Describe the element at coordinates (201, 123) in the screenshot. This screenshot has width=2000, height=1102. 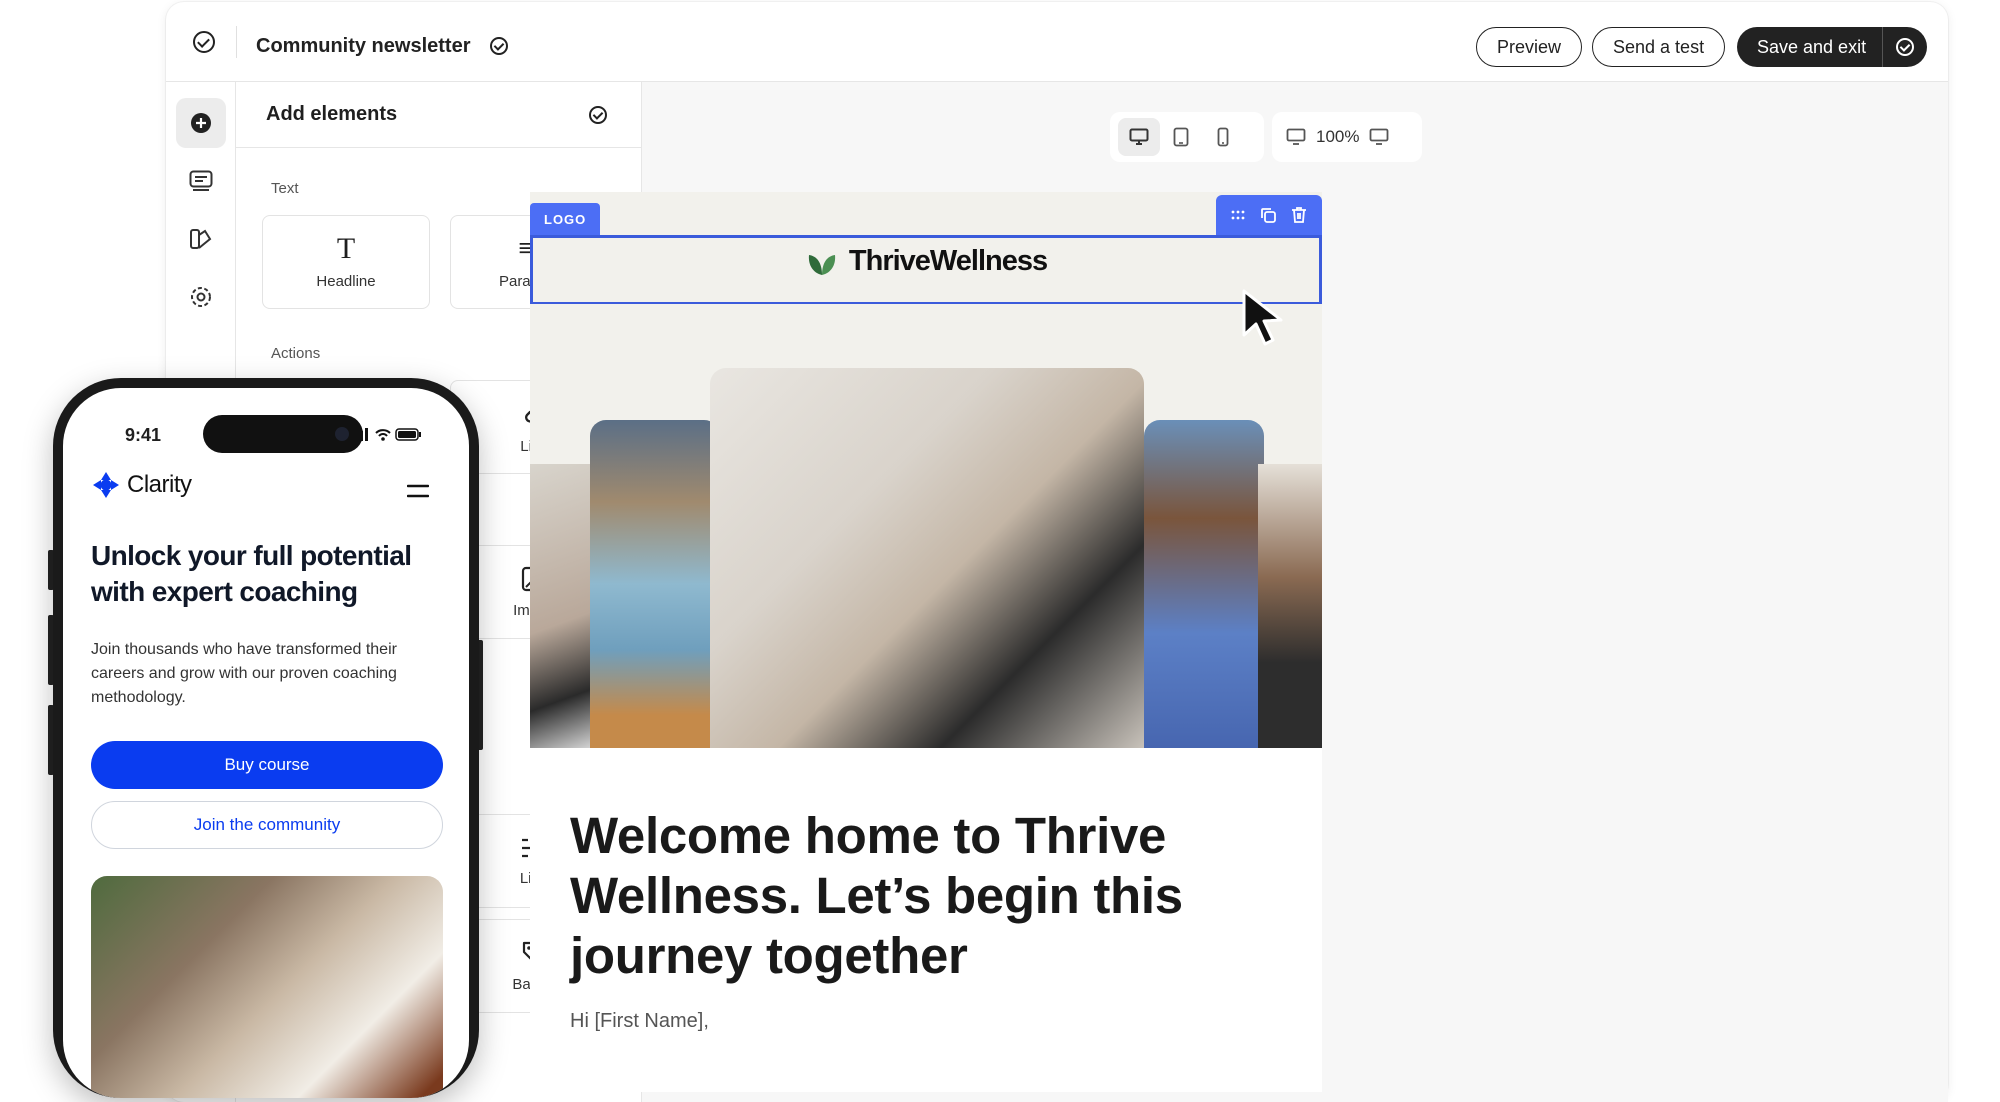
I see `add-element-icon` at that location.